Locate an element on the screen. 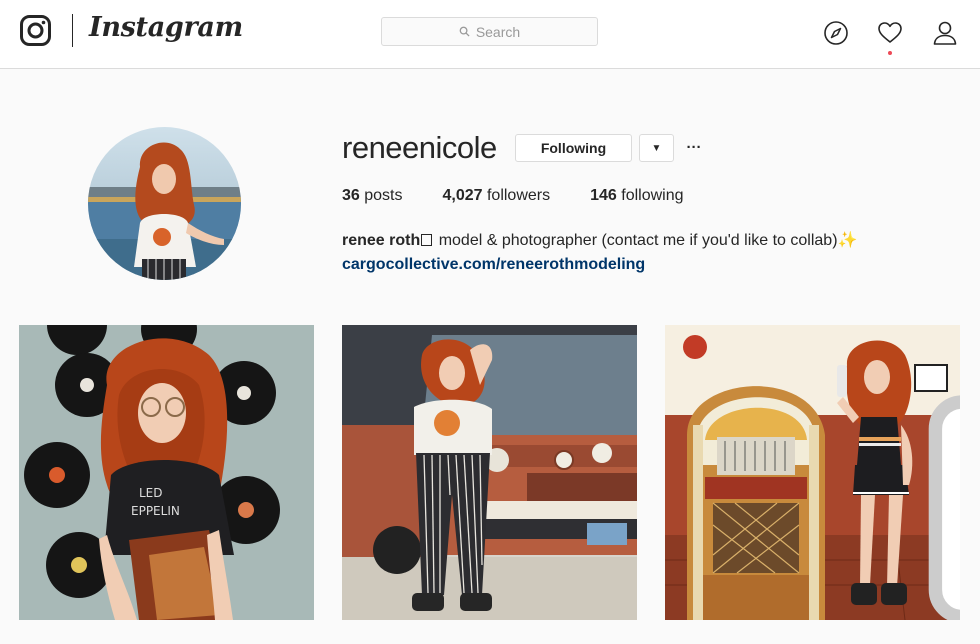  top-nav: Instagram Search is located at coordinates (490, 34).